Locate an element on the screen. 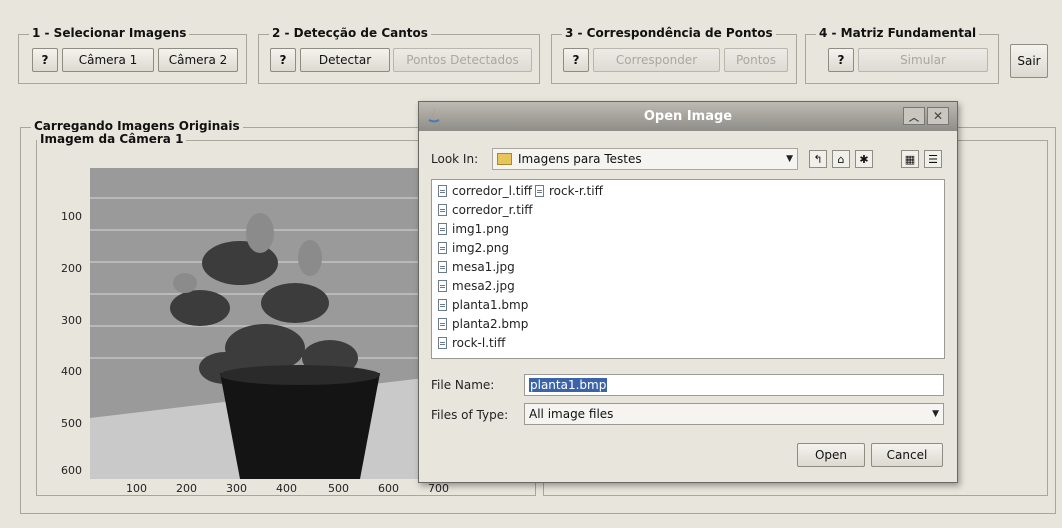 Image resolution: width=1062 pixels, height=528 pixels. group-title: 3 - Correspondência de Pontos is located at coordinates (669, 33).